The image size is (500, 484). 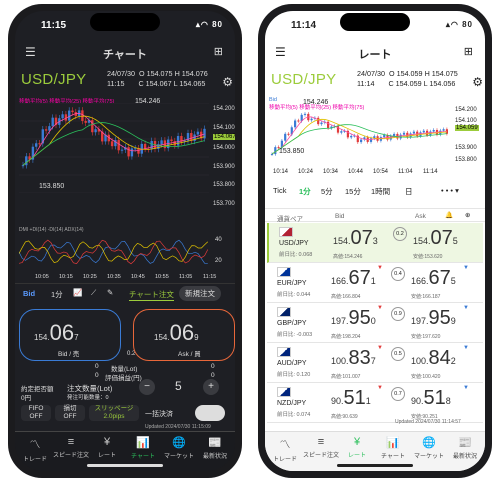 What do you see at coordinates (346, 337) in the screenshot?
I see `bid-high: 高値:198.204` at bounding box center [346, 337].